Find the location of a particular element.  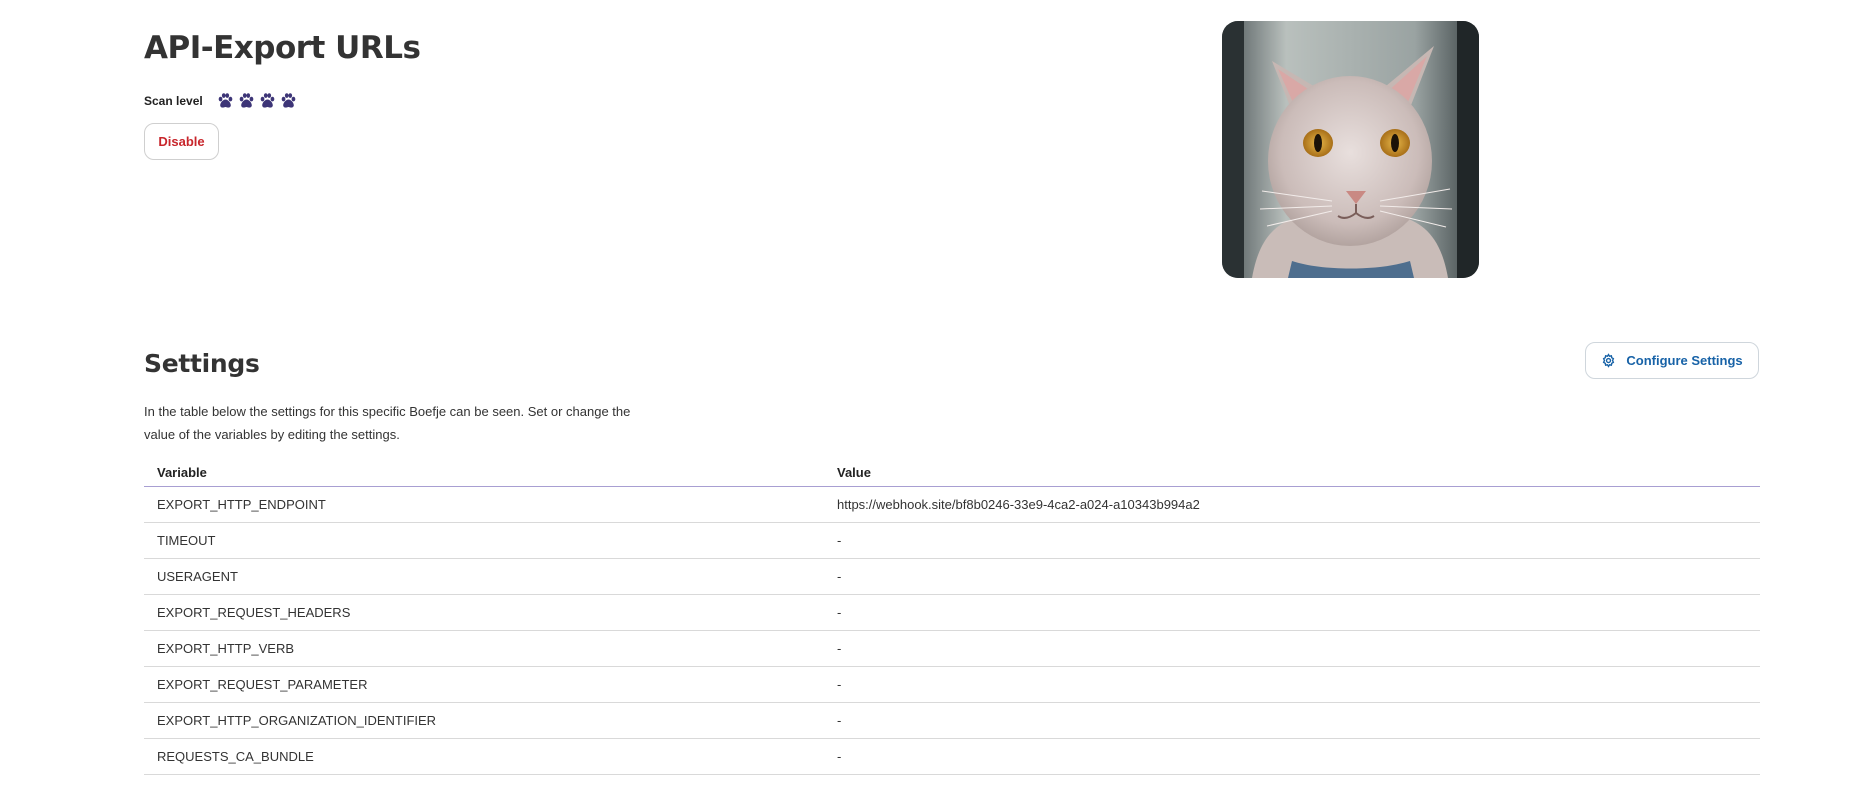

variable-cell: USERAGENT is located at coordinates (484, 576).